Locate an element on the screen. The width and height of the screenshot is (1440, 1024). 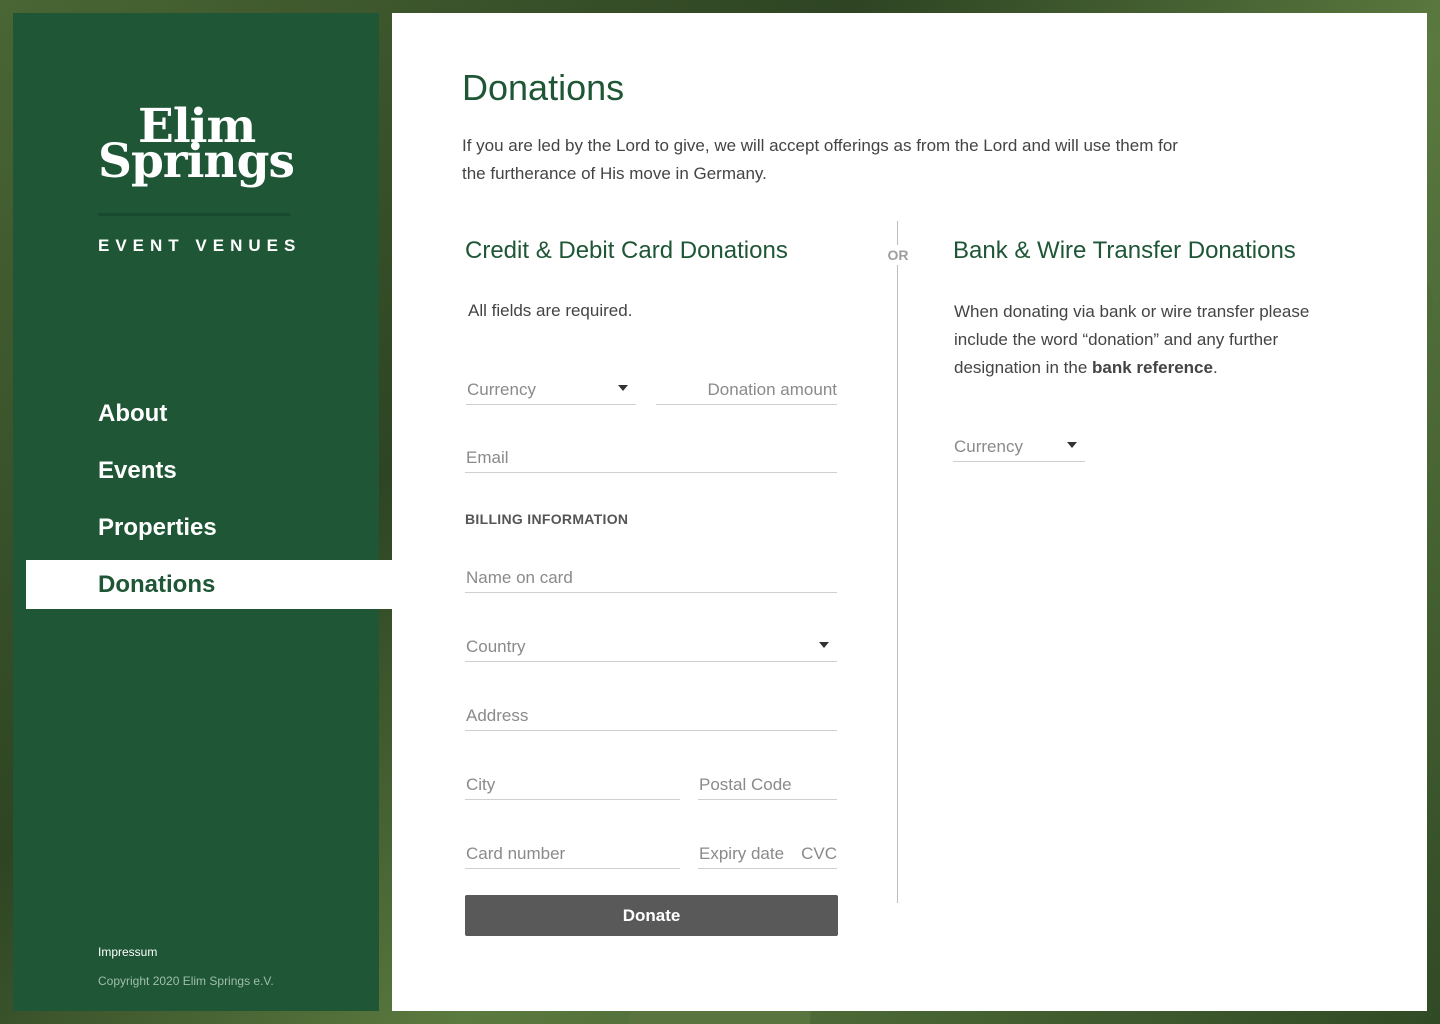
main-nav: About Events Properties Donations is located at coordinates (202, 497).